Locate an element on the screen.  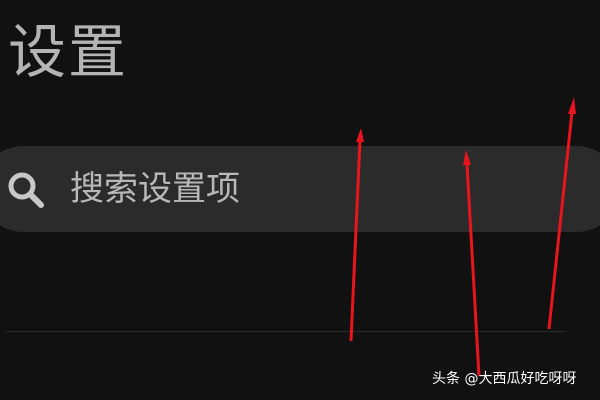
search-icon is located at coordinates (26, 190).